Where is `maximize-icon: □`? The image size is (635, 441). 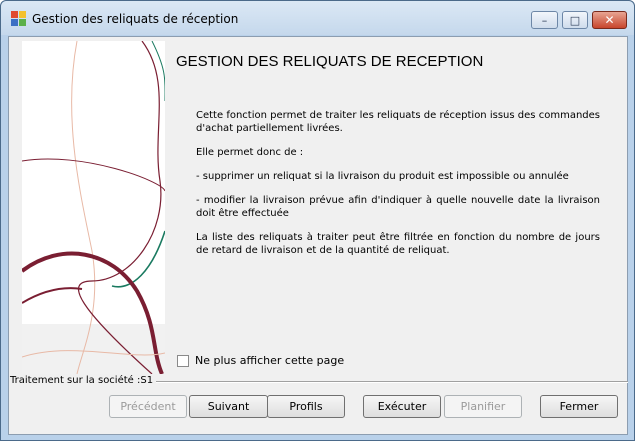
maximize-icon: □ is located at coordinates (575, 20).